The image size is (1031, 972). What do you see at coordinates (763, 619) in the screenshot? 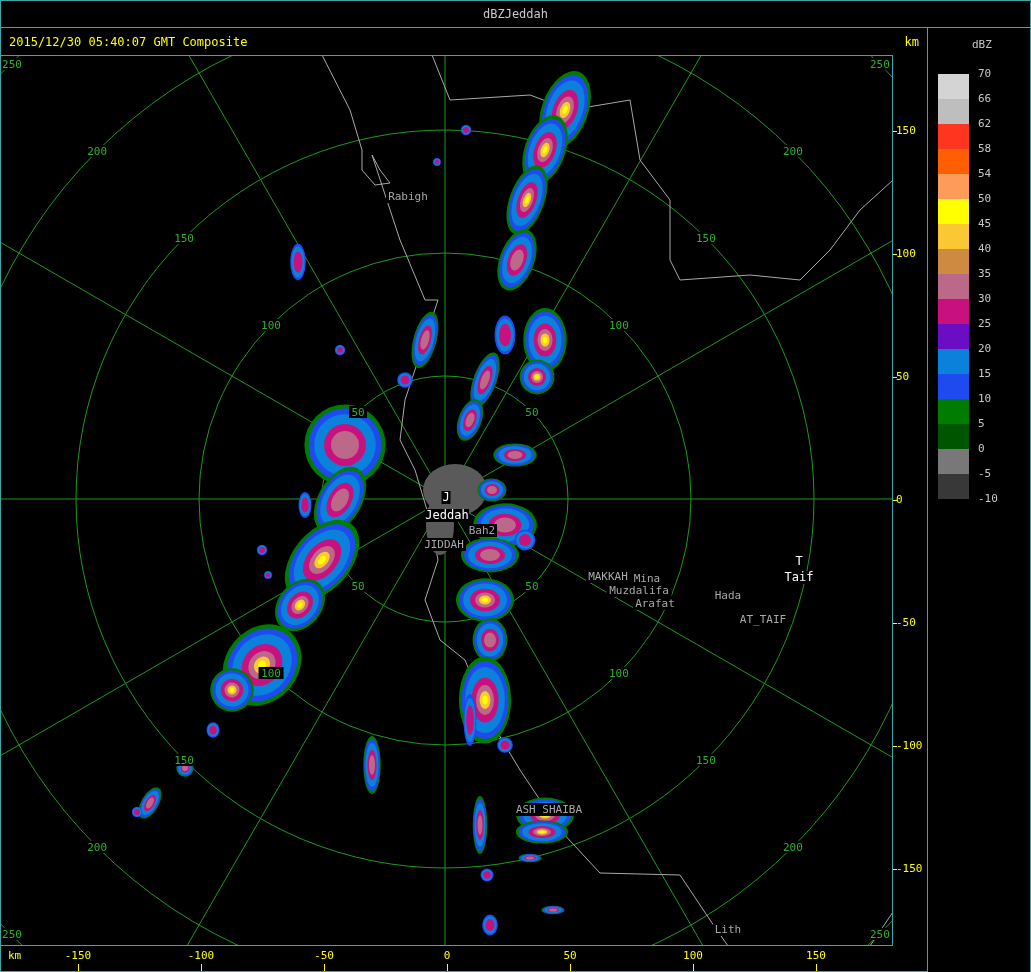
I see `place-label: AT_TAIF` at bounding box center [763, 619].